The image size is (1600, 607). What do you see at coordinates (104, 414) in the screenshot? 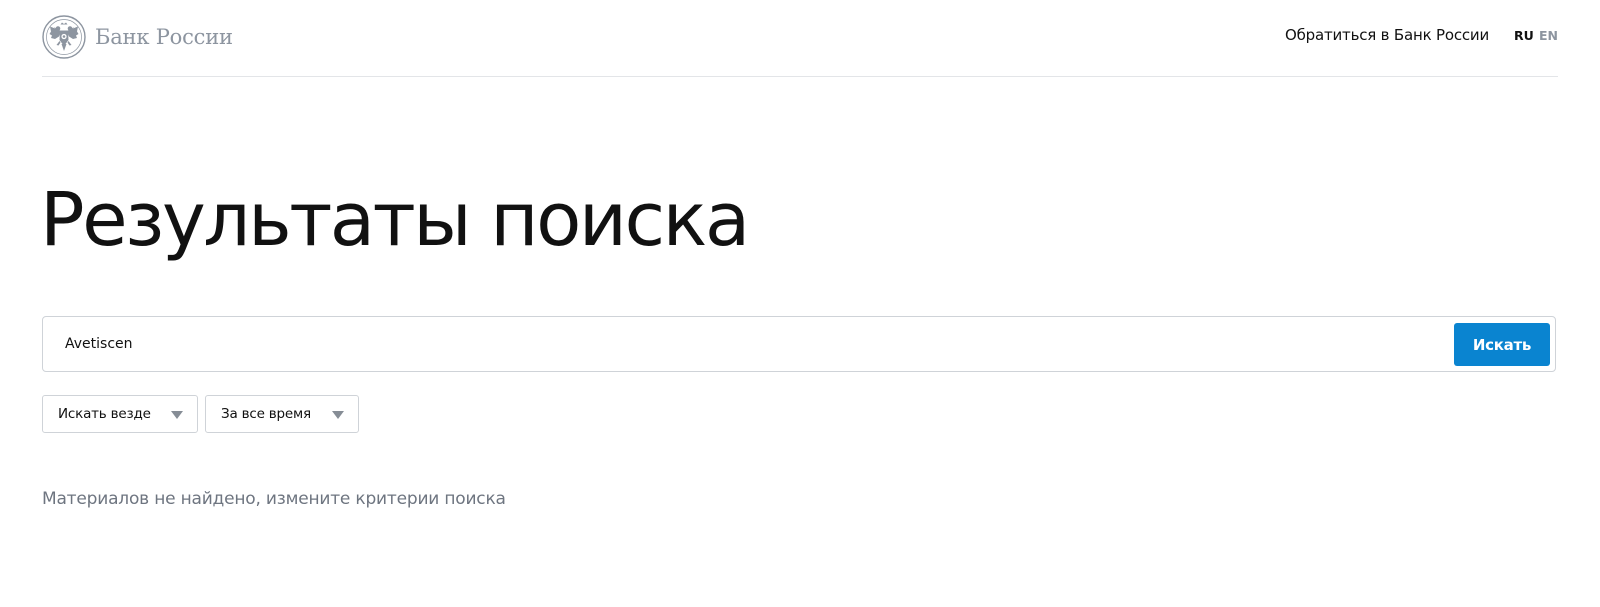
I see `search-scope-label: Искать везде` at bounding box center [104, 414].